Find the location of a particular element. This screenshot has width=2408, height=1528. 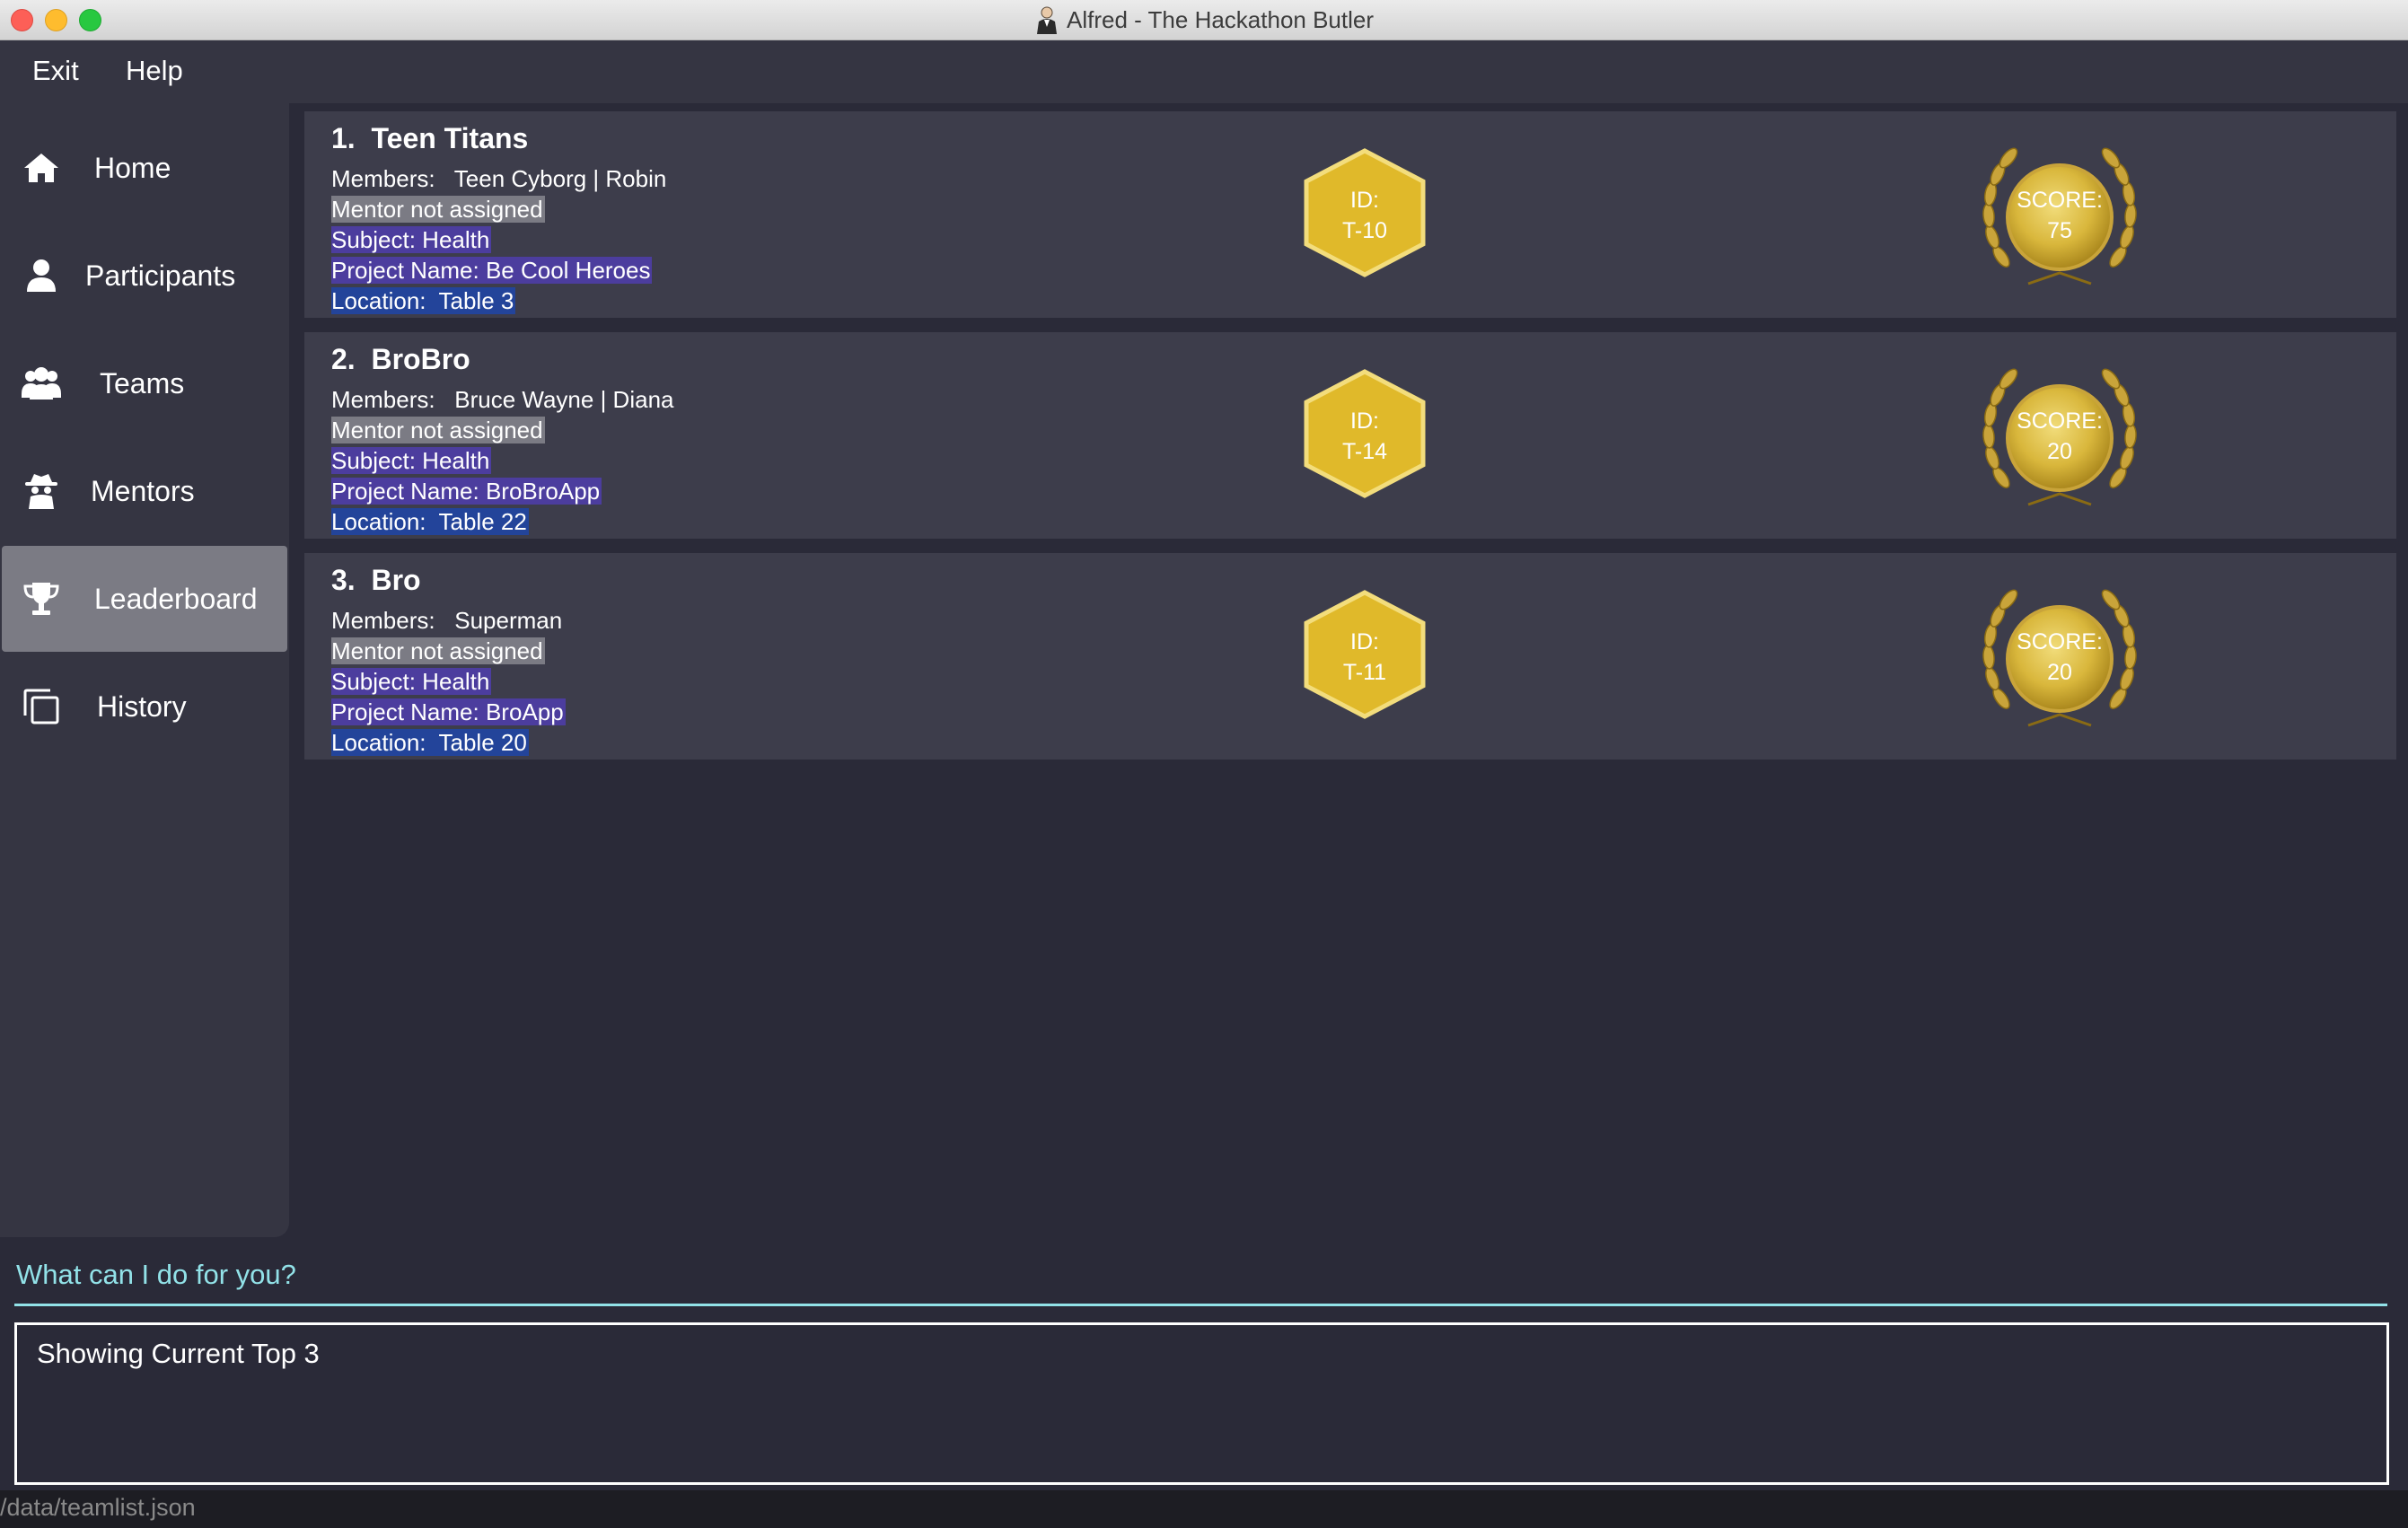

sidebar-item-label: Participants is located at coordinates (161, 275).